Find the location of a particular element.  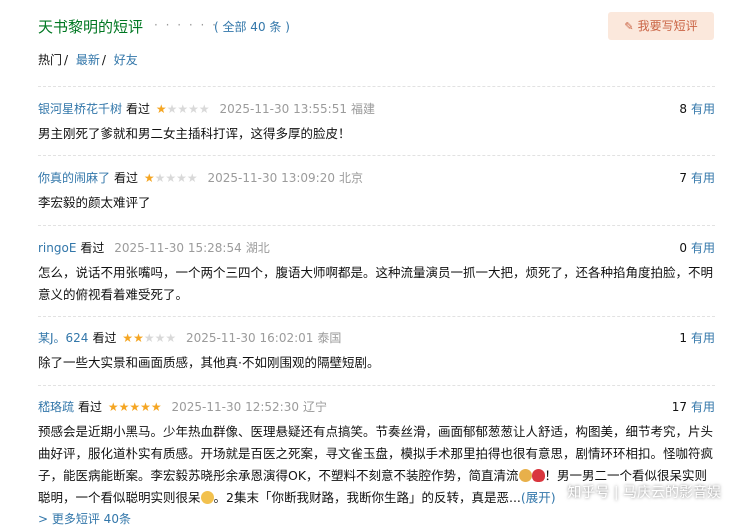

vote-count: 1 is located at coordinates (683, 338).